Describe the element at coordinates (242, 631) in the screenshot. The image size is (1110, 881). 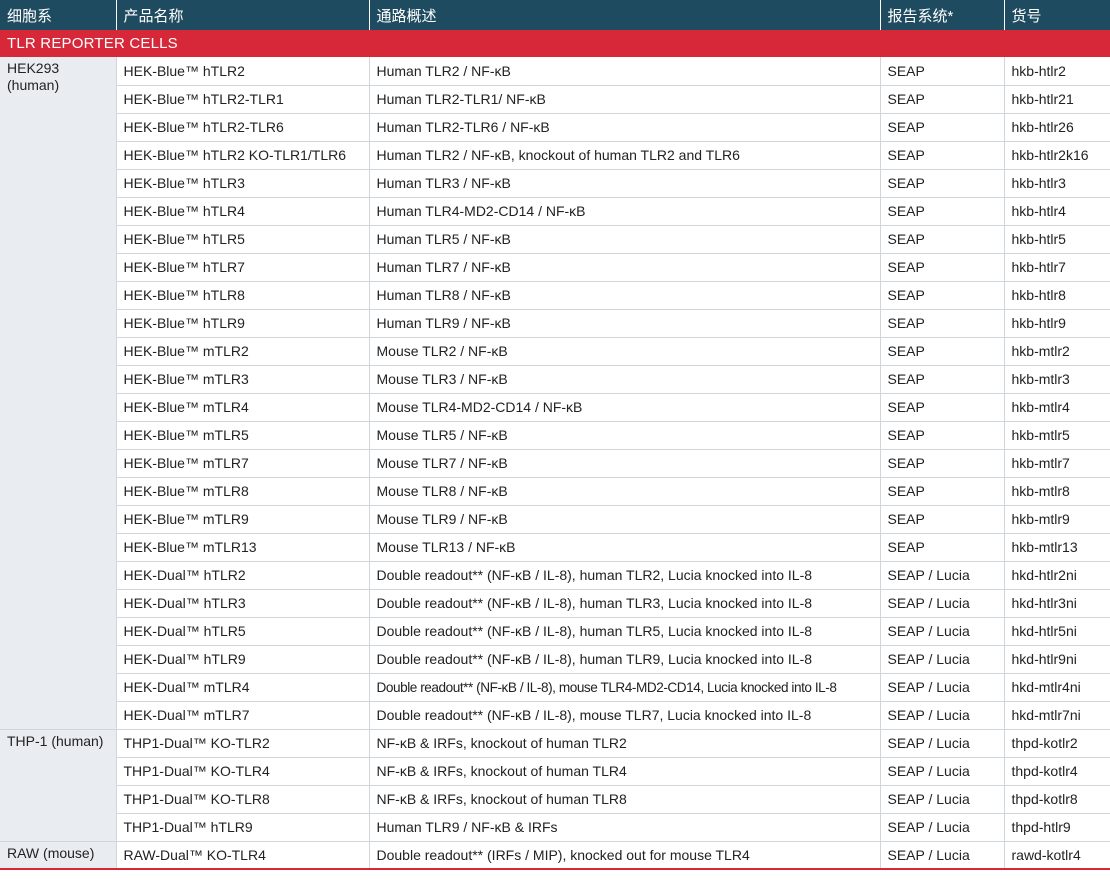
I see `product-name: HEK-Dual™ hTLR5` at that location.